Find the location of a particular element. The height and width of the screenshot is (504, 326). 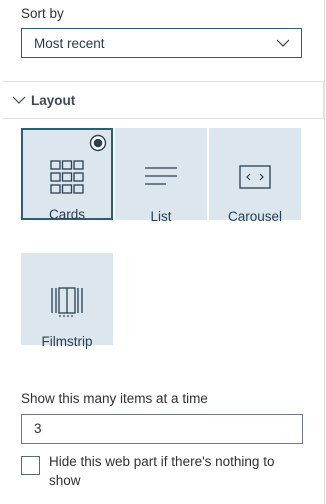

sort-by-dropdown: Most recent is located at coordinates (161, 43).